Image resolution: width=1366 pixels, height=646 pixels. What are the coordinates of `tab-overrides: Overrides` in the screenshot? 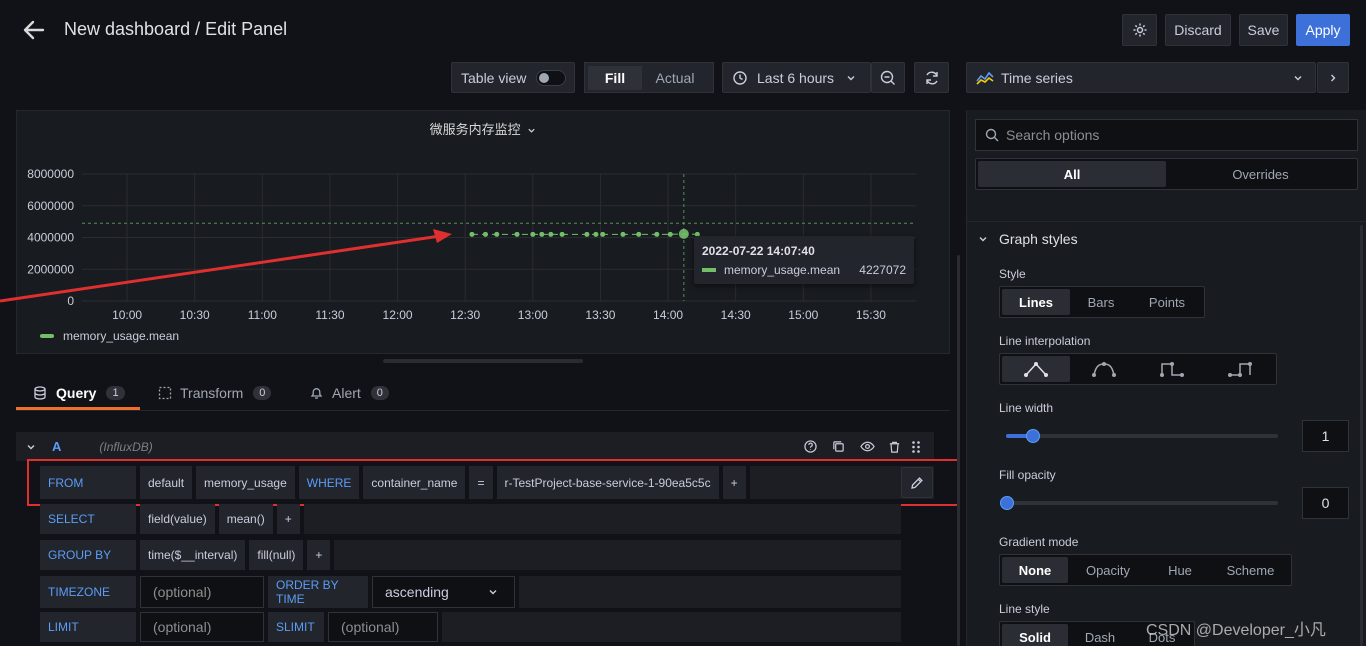 It's located at (1260, 174).